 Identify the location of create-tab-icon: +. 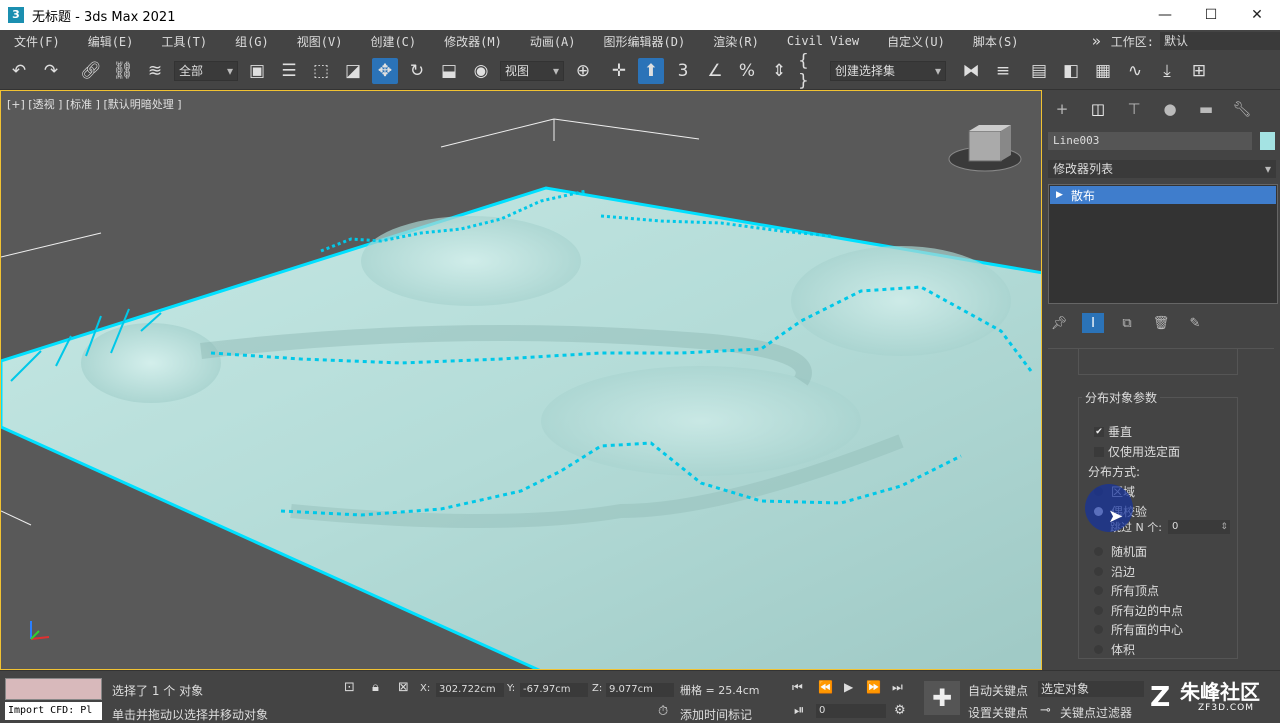
(1062, 109).